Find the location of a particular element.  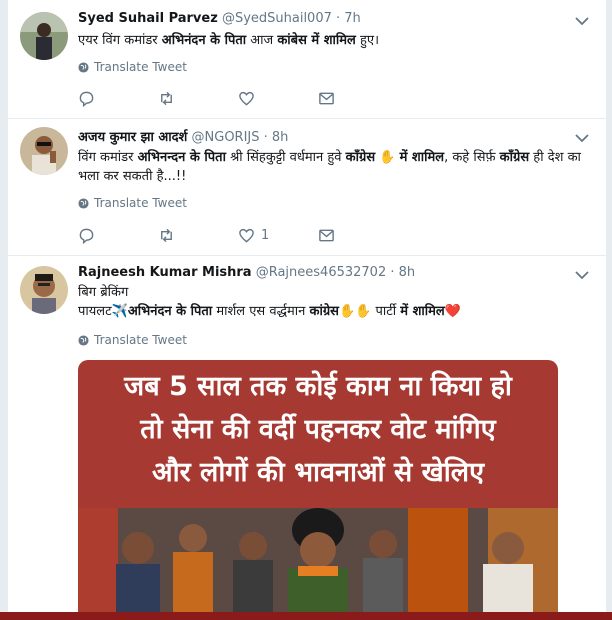

like-button: 1 is located at coordinates (278, 235).